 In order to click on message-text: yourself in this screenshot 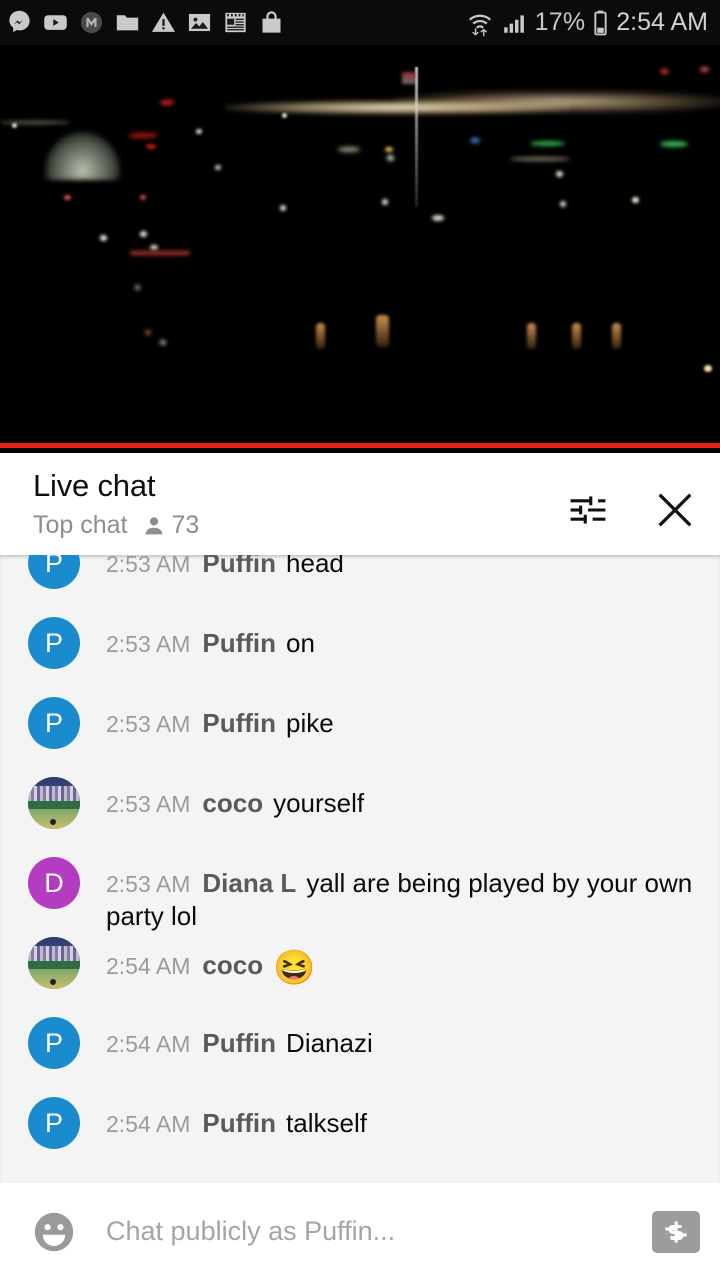, I will do `click(319, 803)`.